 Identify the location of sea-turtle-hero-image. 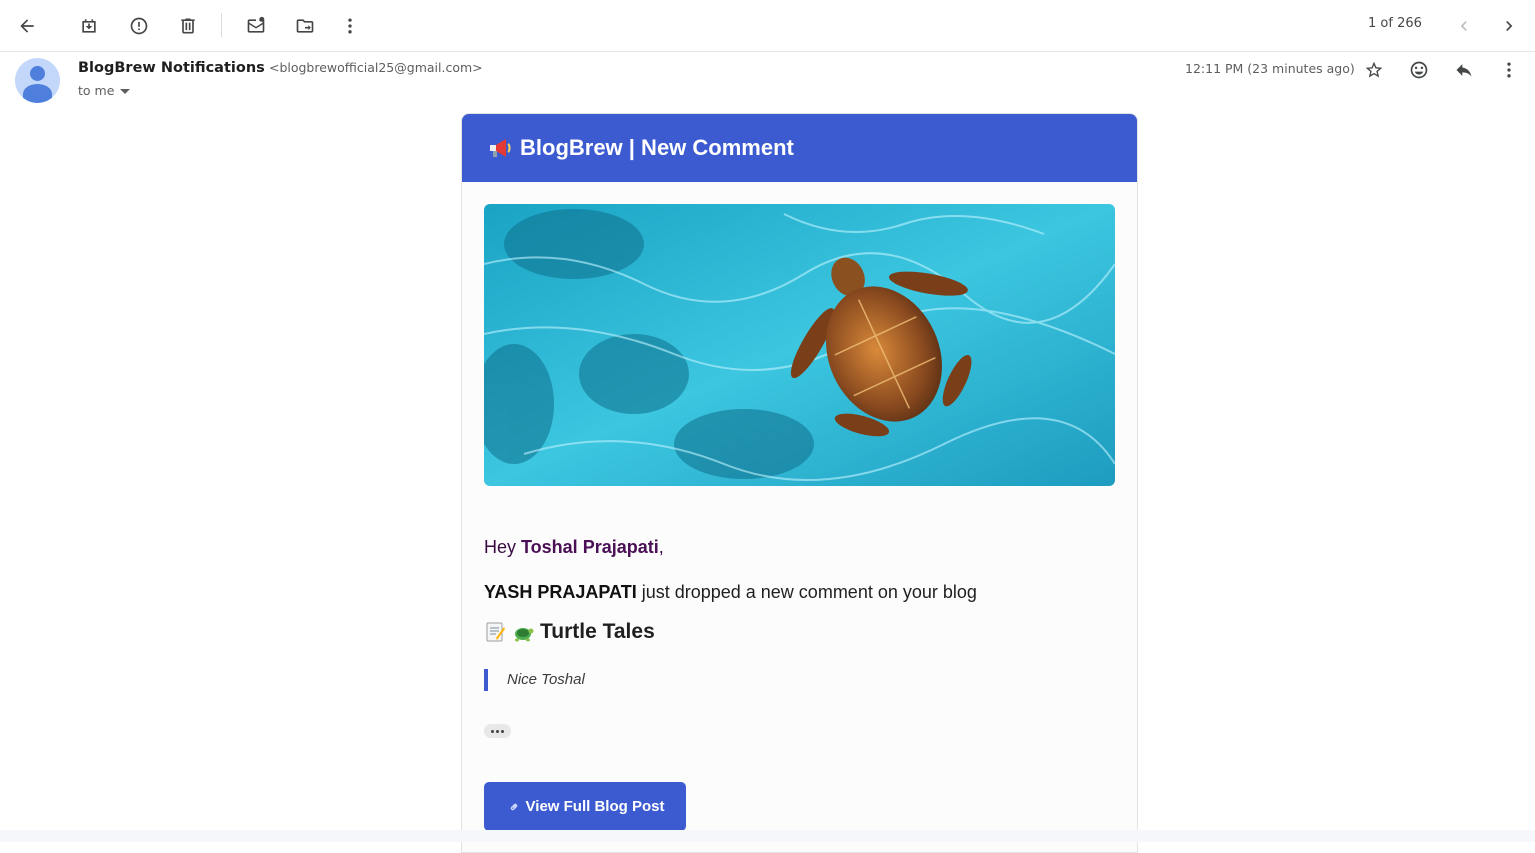
(799, 345).